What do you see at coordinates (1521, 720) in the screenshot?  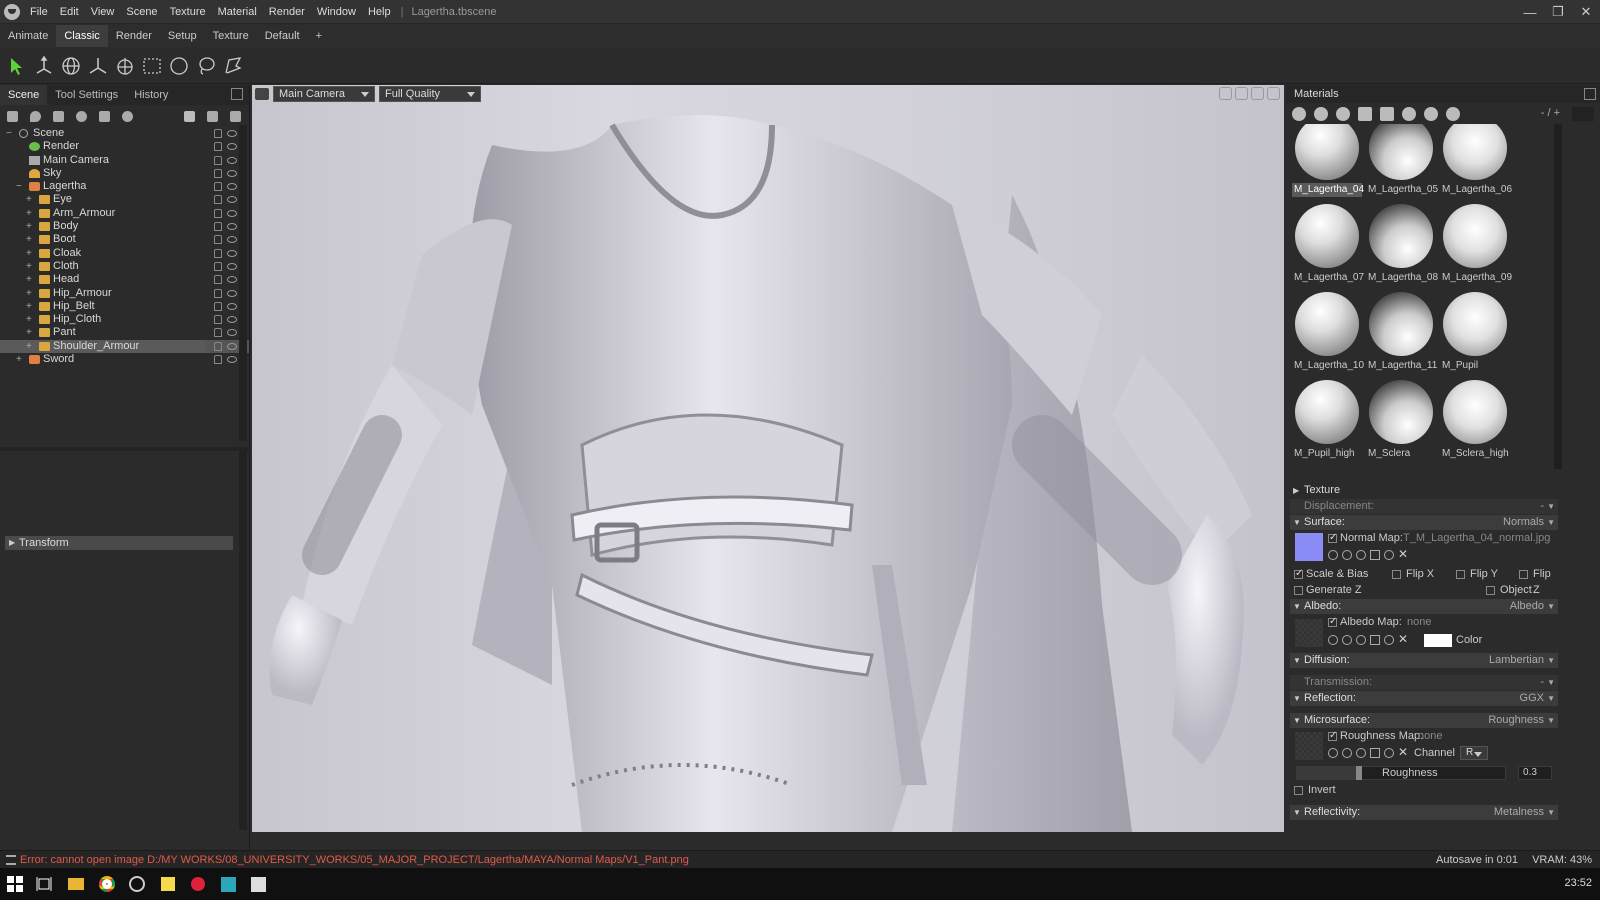 I see `microsurface-mode-dropdown: Roughness` at bounding box center [1521, 720].